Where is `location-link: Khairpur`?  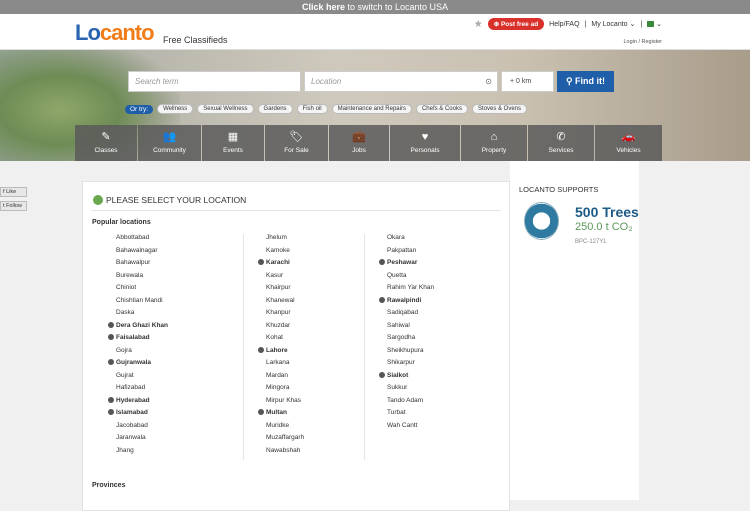 location-link: Khairpur is located at coordinates (281, 290).